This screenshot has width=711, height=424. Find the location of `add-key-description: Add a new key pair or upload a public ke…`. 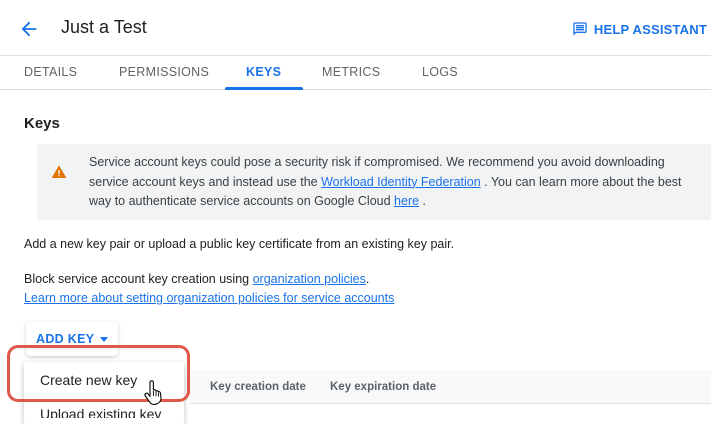

add-key-description: Add a new key pair or upload a public ke… is located at coordinates (239, 244).